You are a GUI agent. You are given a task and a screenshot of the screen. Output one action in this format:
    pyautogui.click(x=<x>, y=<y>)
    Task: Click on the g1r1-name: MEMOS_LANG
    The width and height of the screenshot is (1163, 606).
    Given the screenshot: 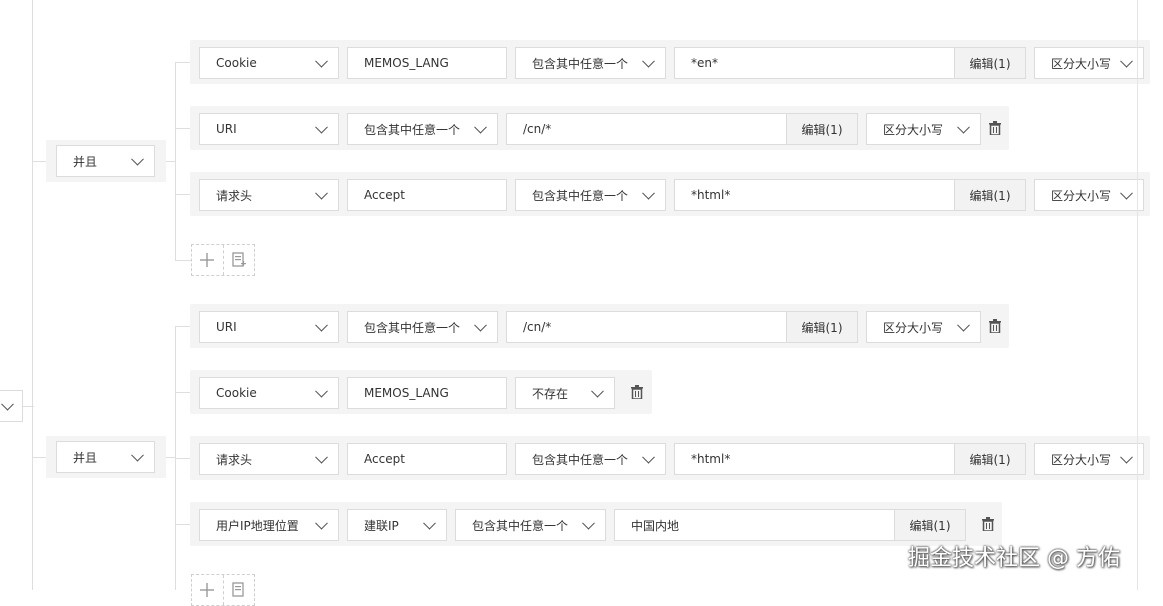 What is the action you would take?
    pyautogui.click(x=406, y=63)
    